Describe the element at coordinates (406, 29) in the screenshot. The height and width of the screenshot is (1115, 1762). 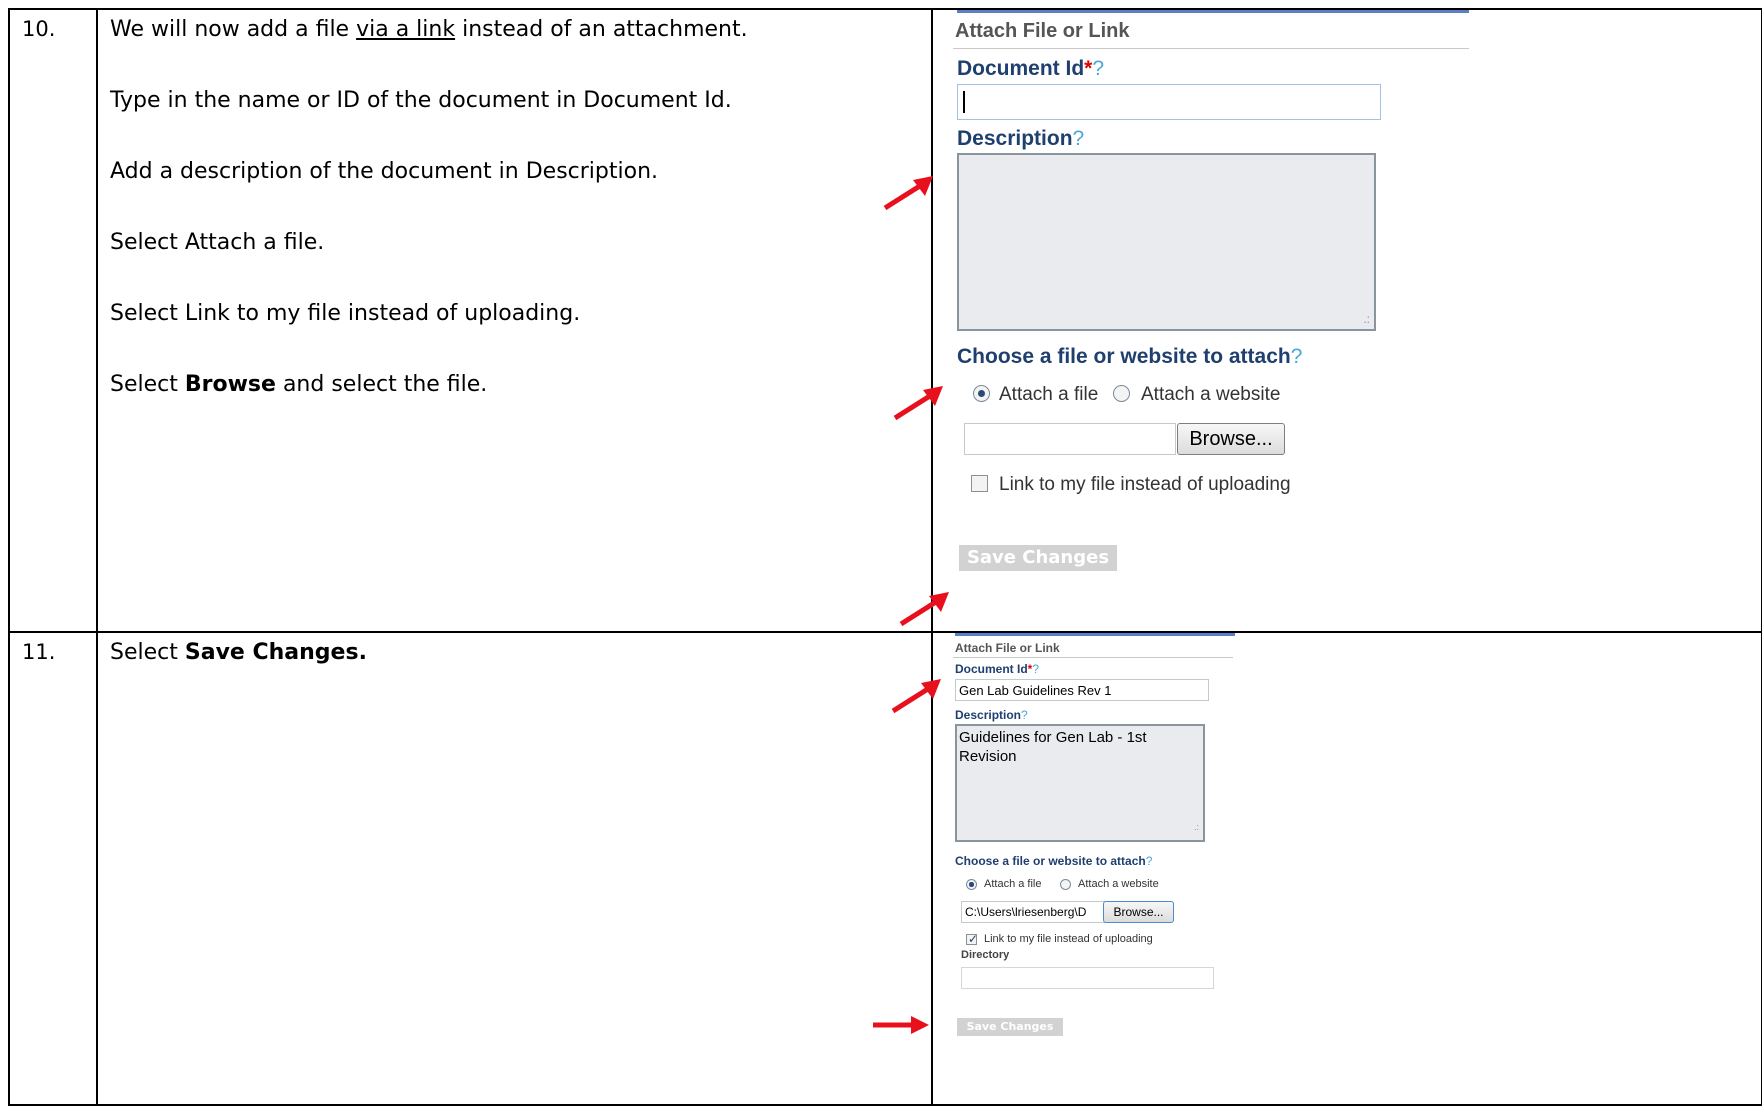
I see `emphasis-link-text: via a link` at that location.